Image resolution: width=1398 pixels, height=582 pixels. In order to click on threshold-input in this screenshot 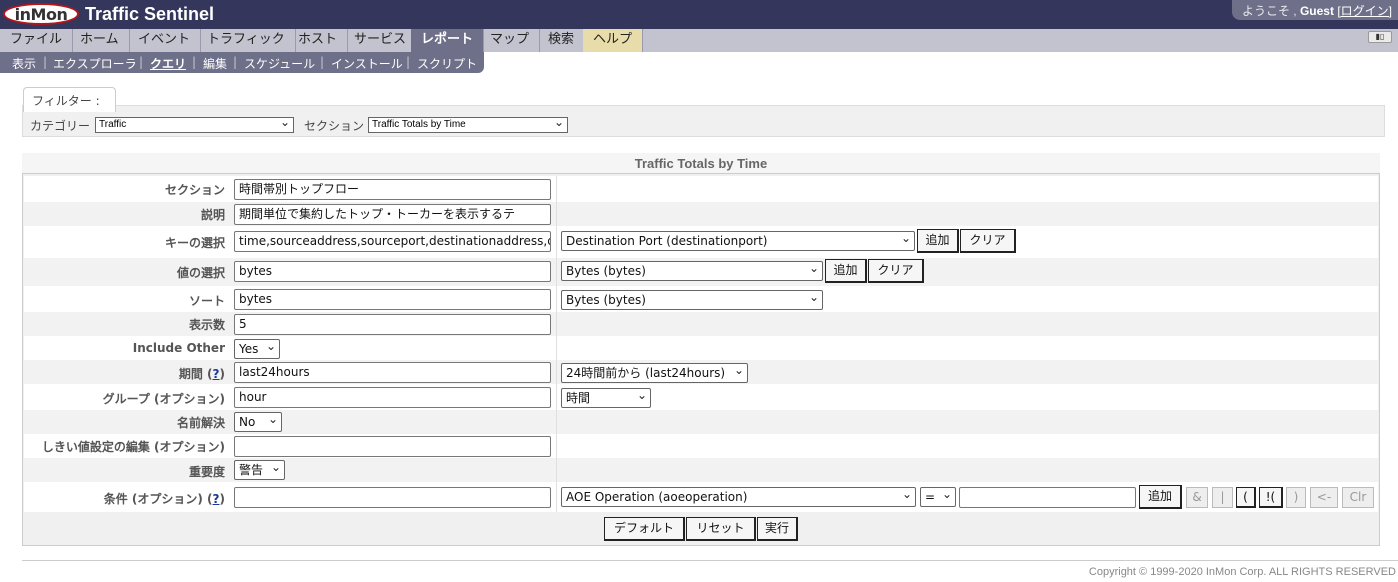, I will do `click(392, 446)`.